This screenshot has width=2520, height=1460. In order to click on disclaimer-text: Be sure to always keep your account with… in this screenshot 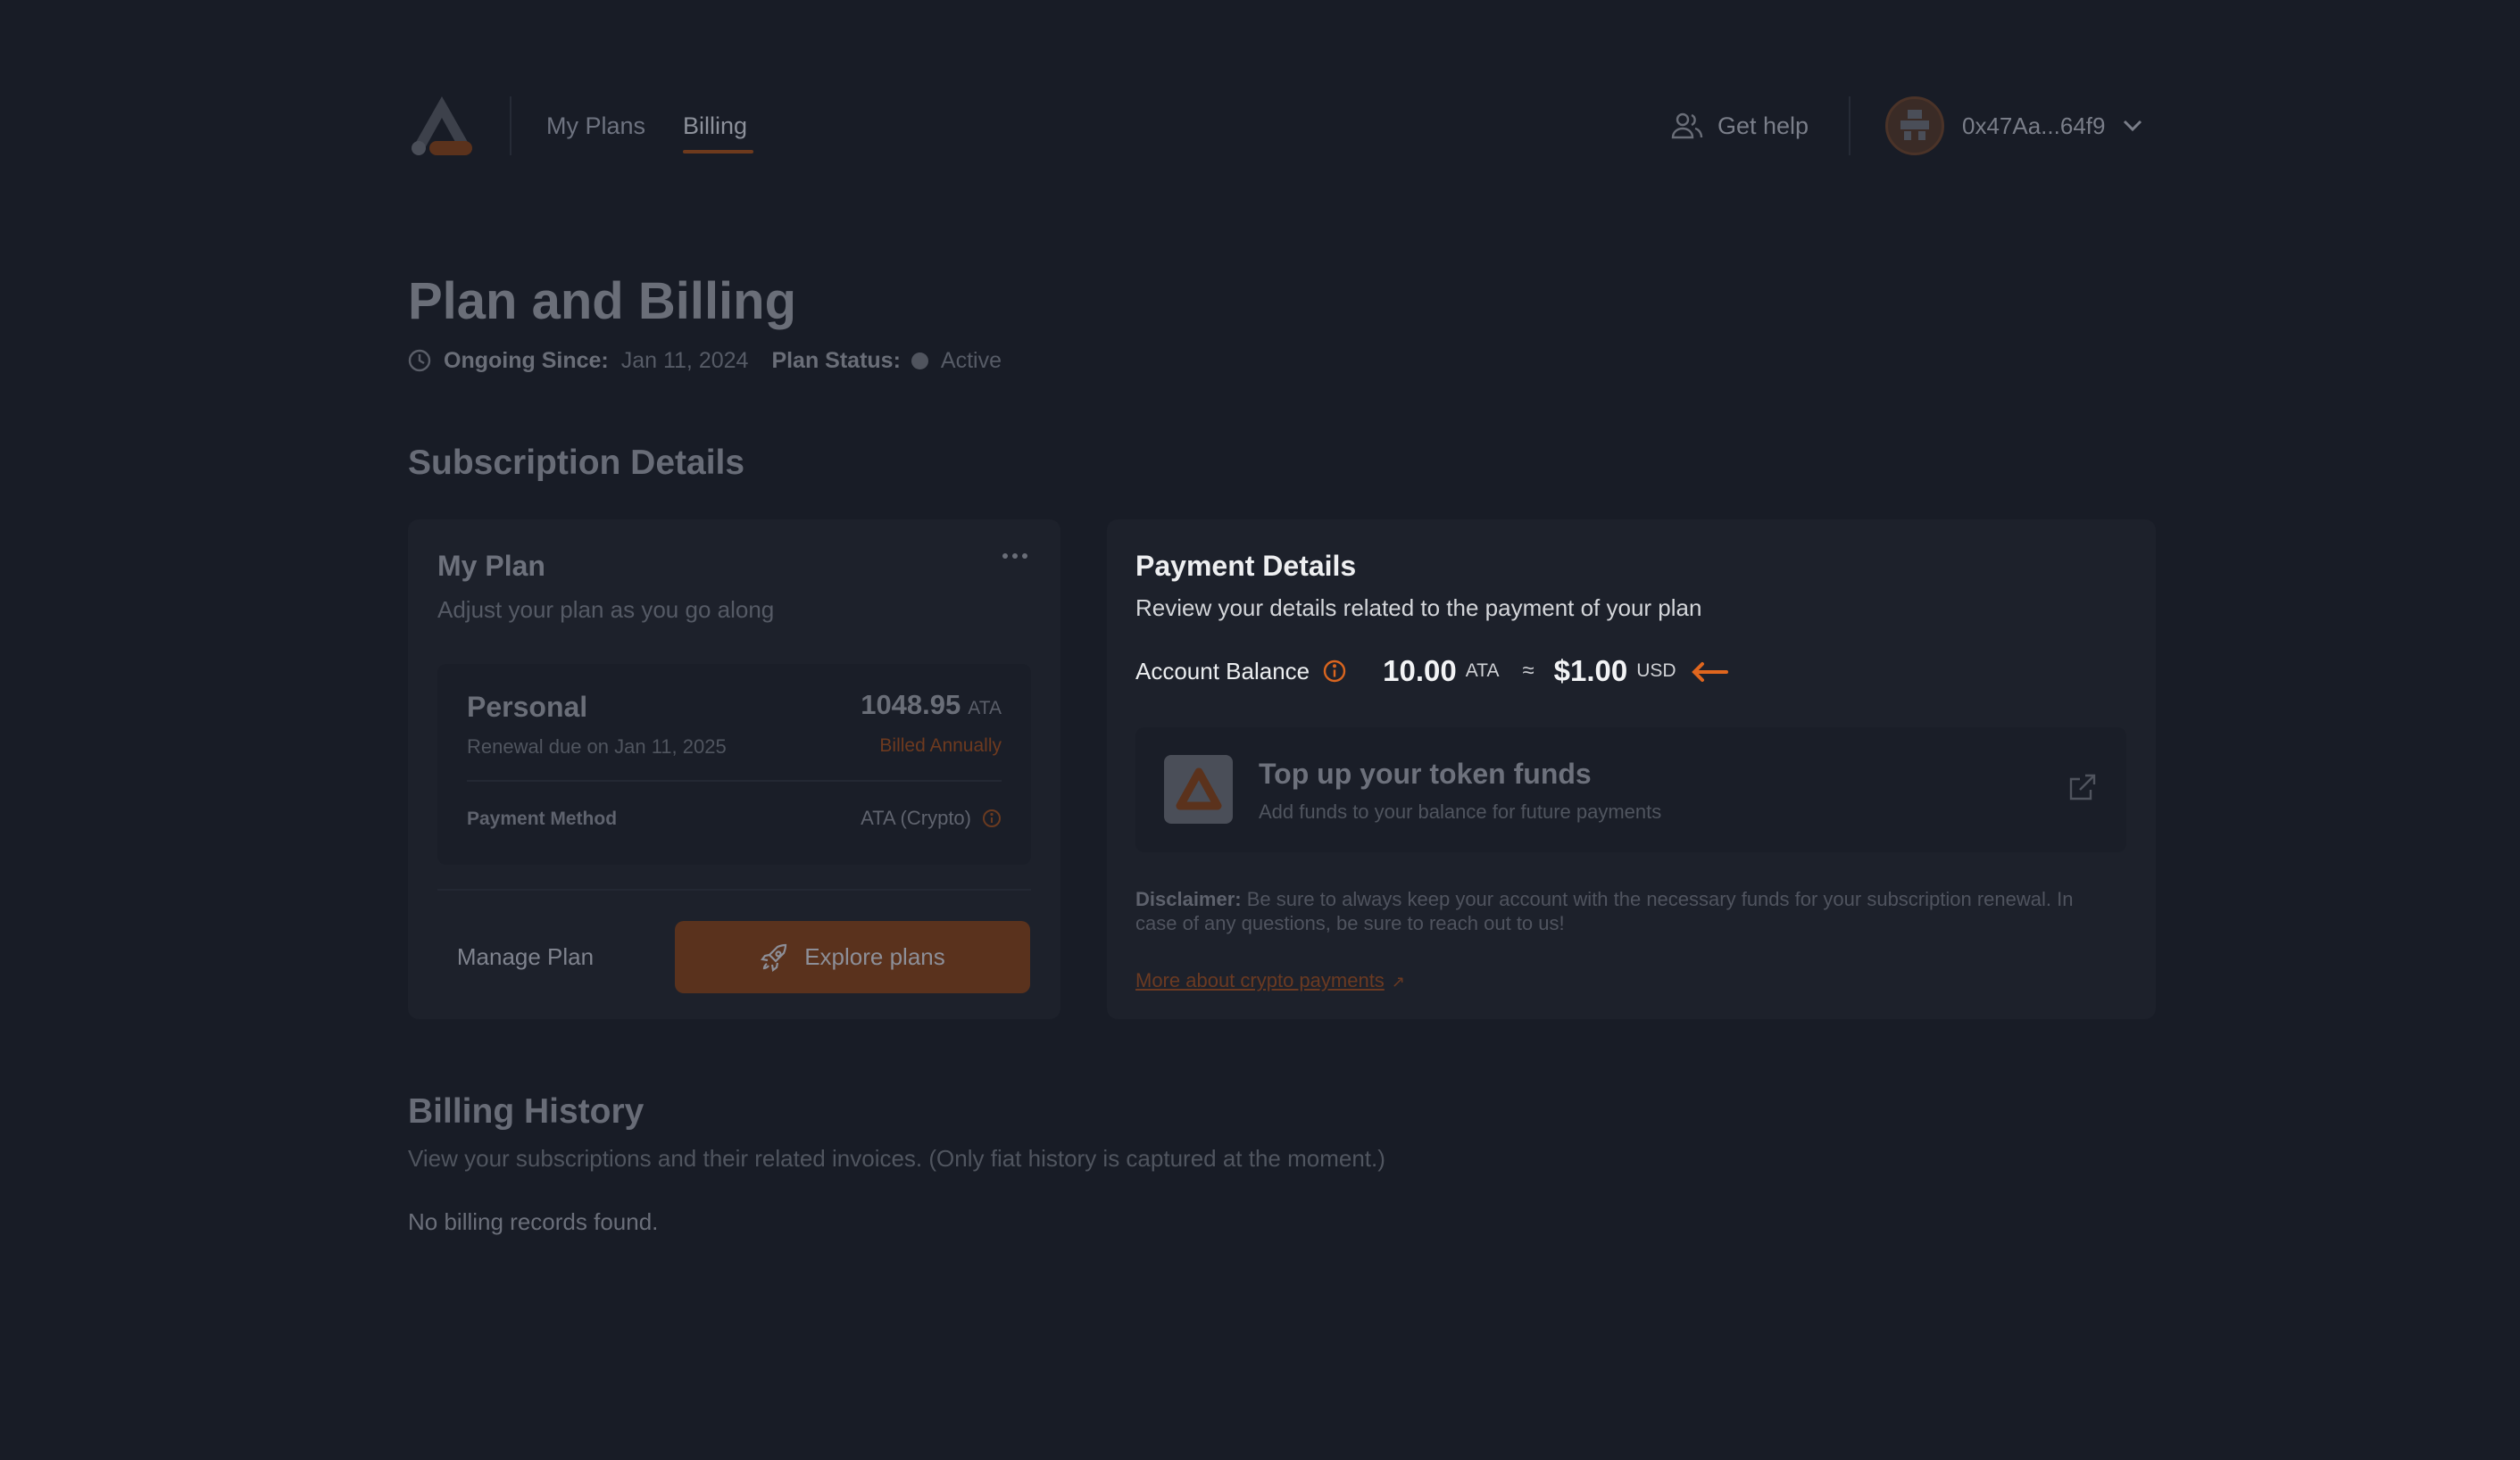, I will do `click(1604, 911)`.